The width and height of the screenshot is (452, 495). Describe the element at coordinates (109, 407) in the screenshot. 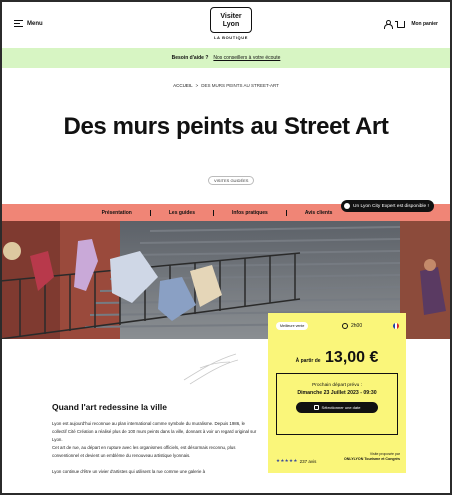

I see `section-heading: Quand l'art redessine la ville` at that location.